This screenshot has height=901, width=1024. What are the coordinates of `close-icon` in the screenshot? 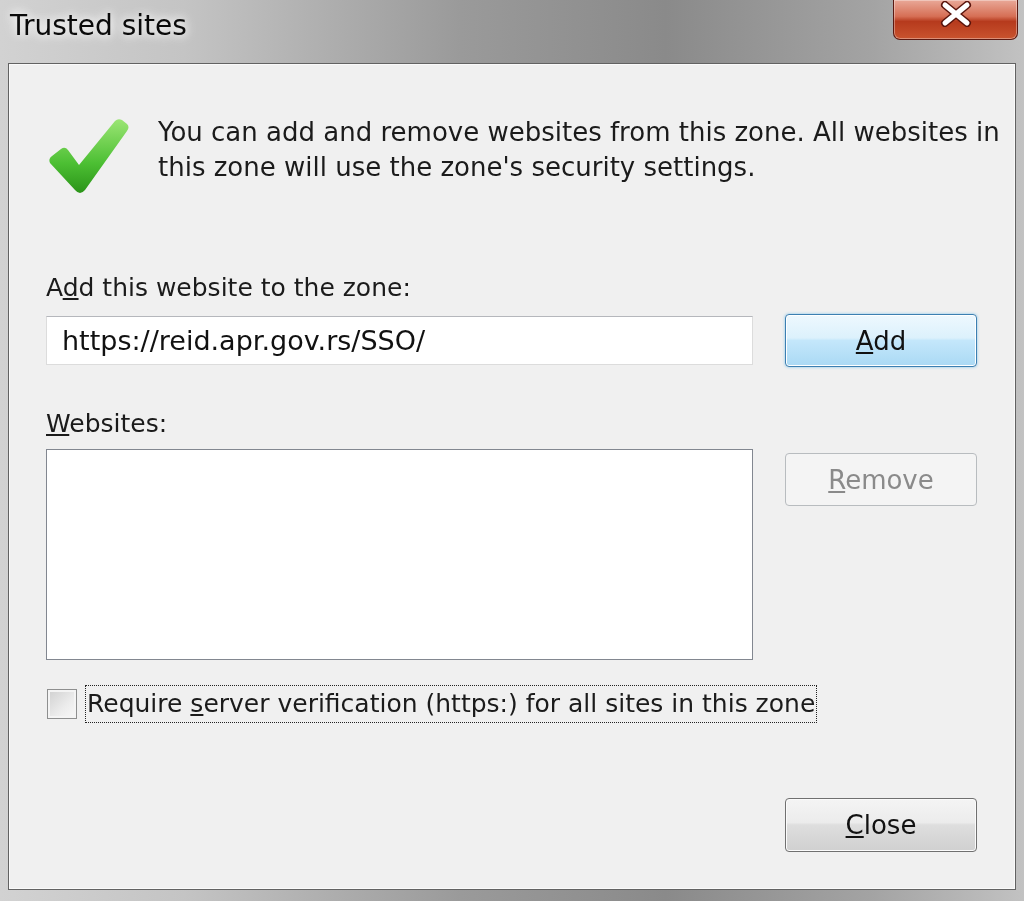 It's located at (955, 14).